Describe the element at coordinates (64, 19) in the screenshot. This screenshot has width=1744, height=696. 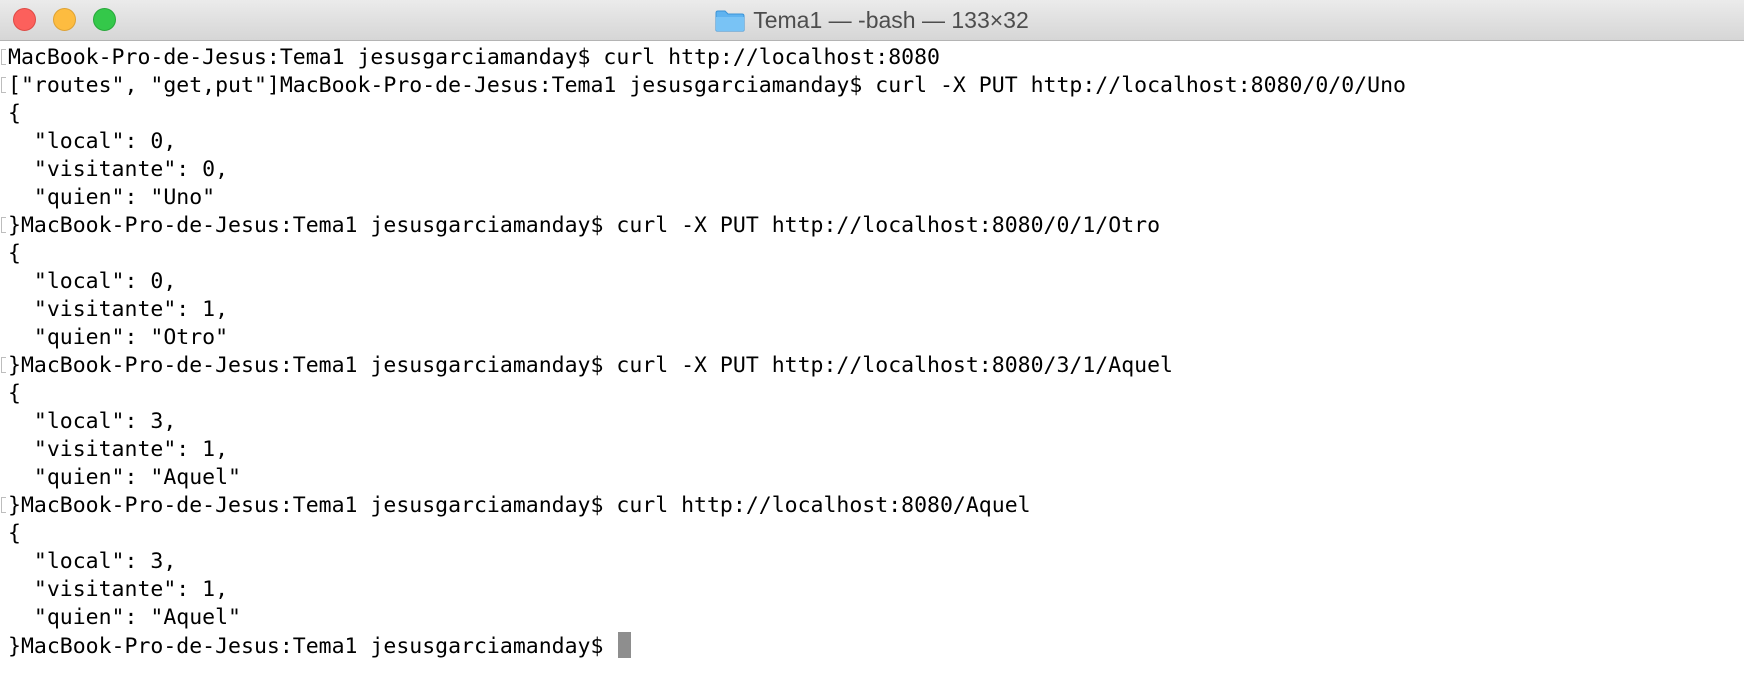
I see `minimize-button` at that location.